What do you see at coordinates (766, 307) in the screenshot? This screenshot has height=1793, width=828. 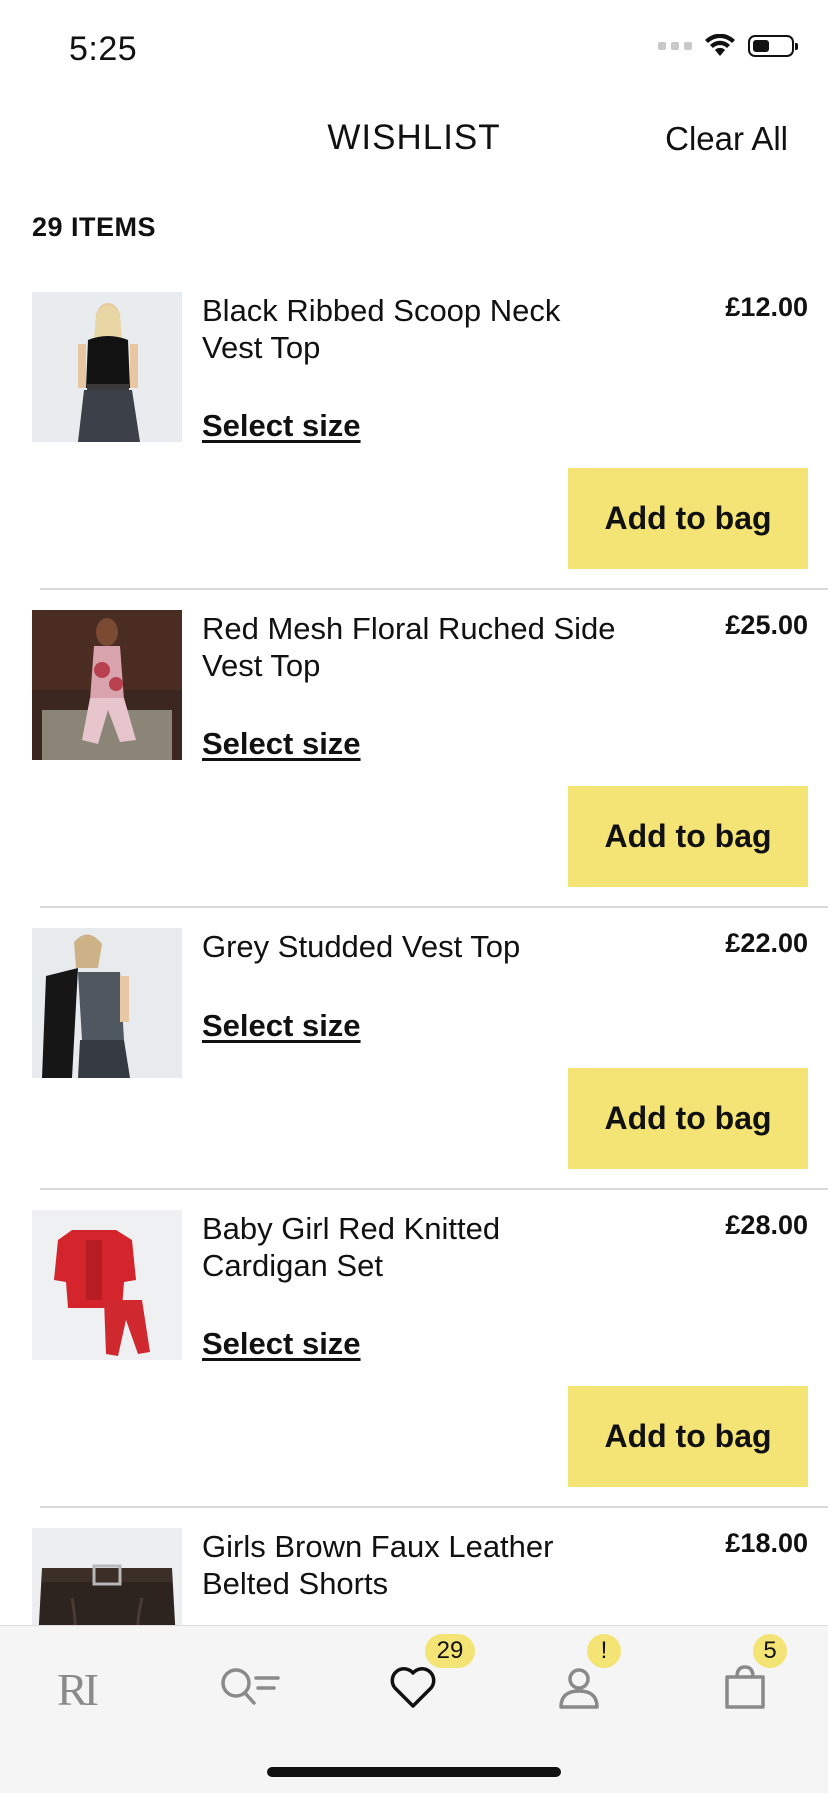 I see `product-price: £12.00` at bounding box center [766, 307].